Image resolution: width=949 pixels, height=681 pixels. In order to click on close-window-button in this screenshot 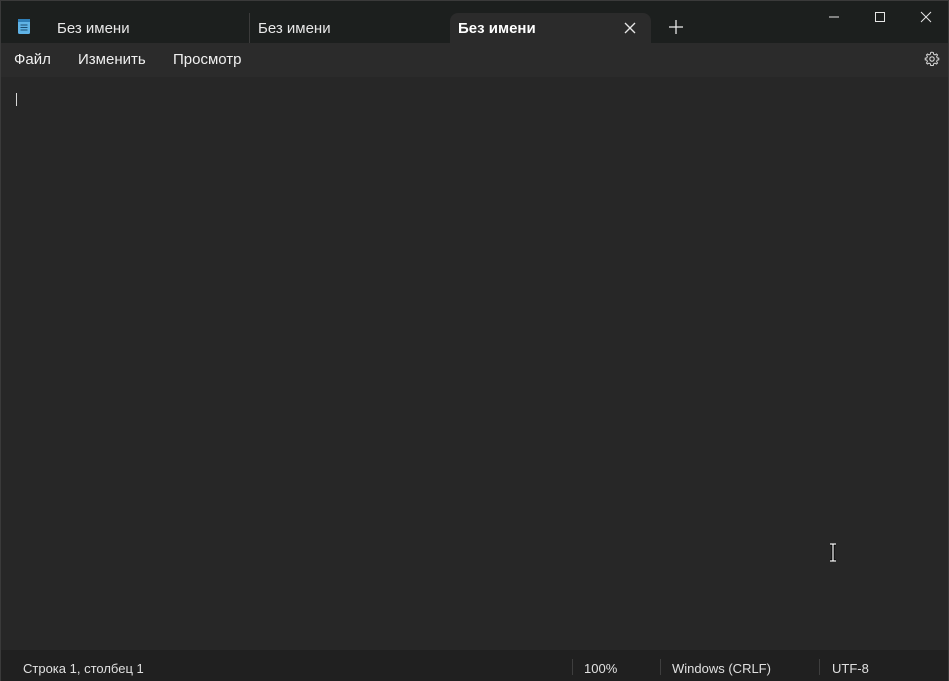, I will do `click(926, 17)`.